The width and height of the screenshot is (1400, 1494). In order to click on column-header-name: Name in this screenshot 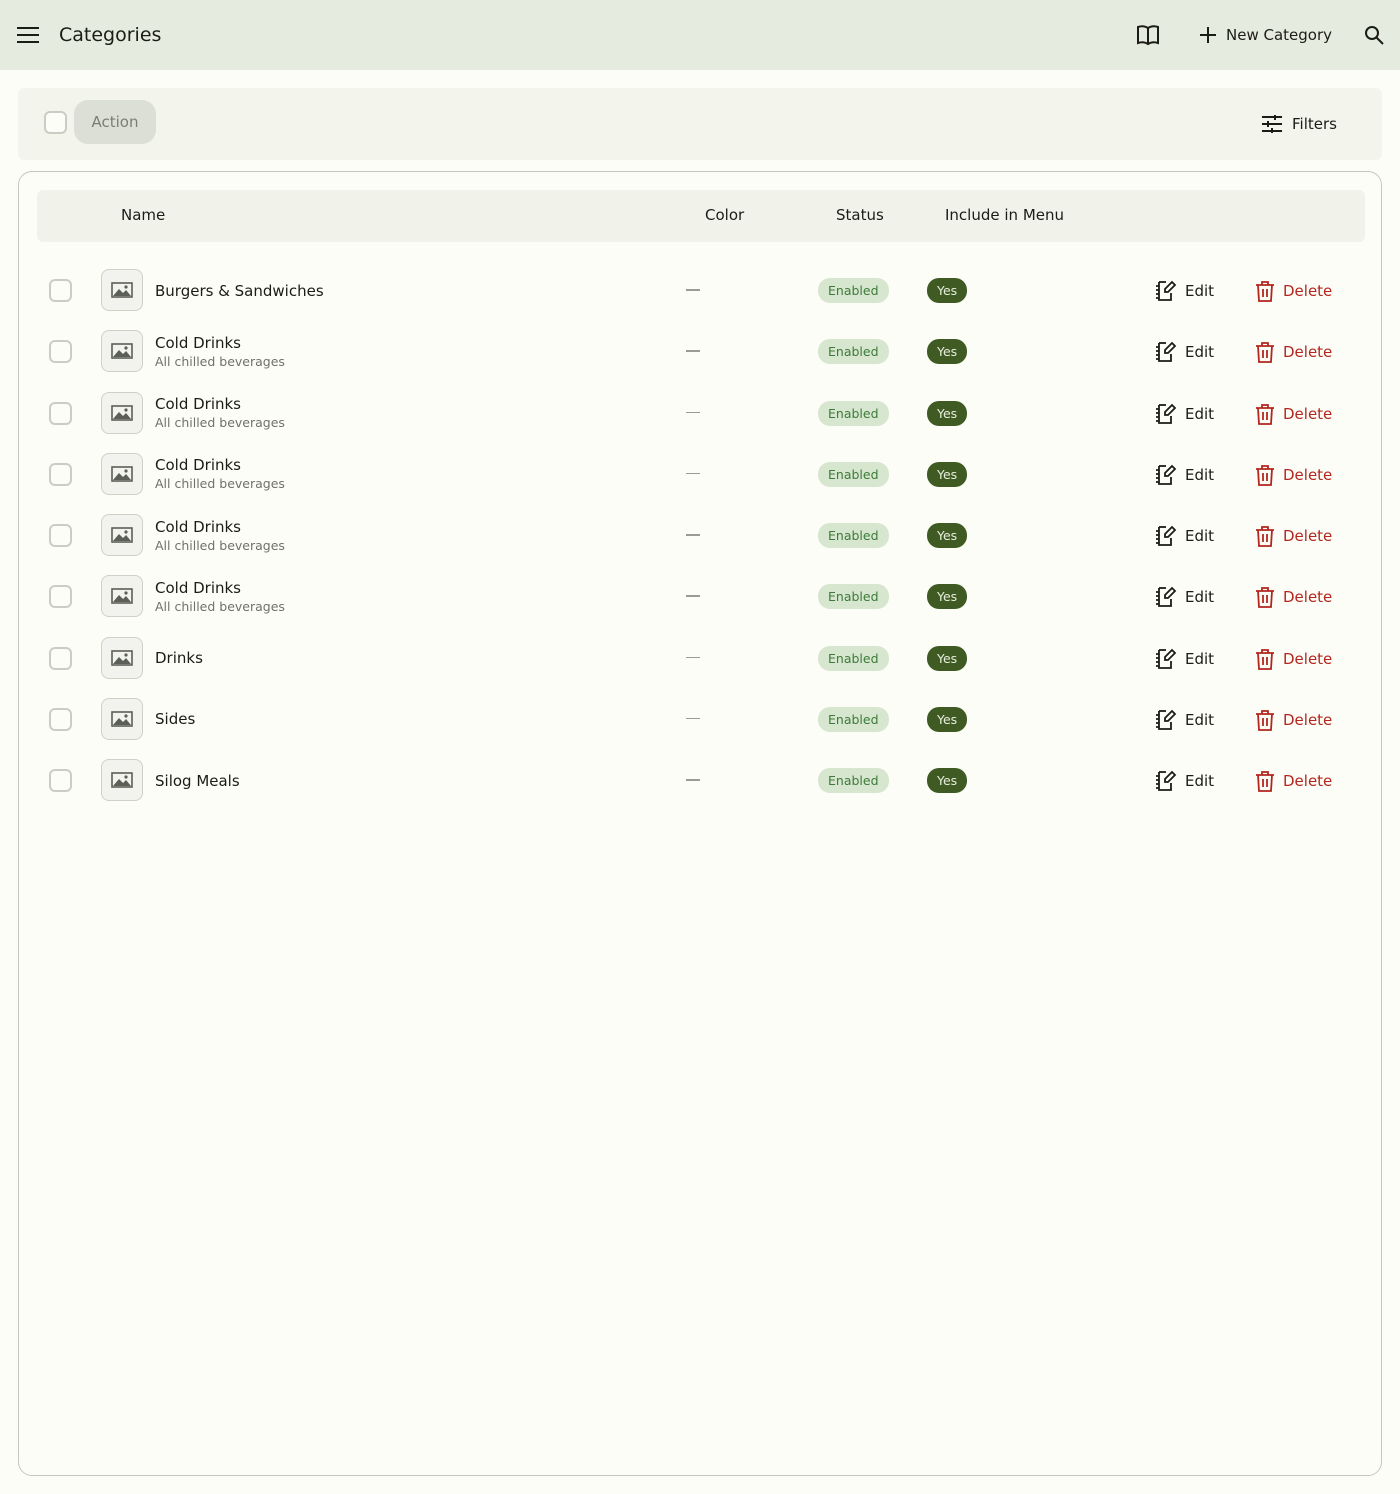, I will do `click(143, 215)`.